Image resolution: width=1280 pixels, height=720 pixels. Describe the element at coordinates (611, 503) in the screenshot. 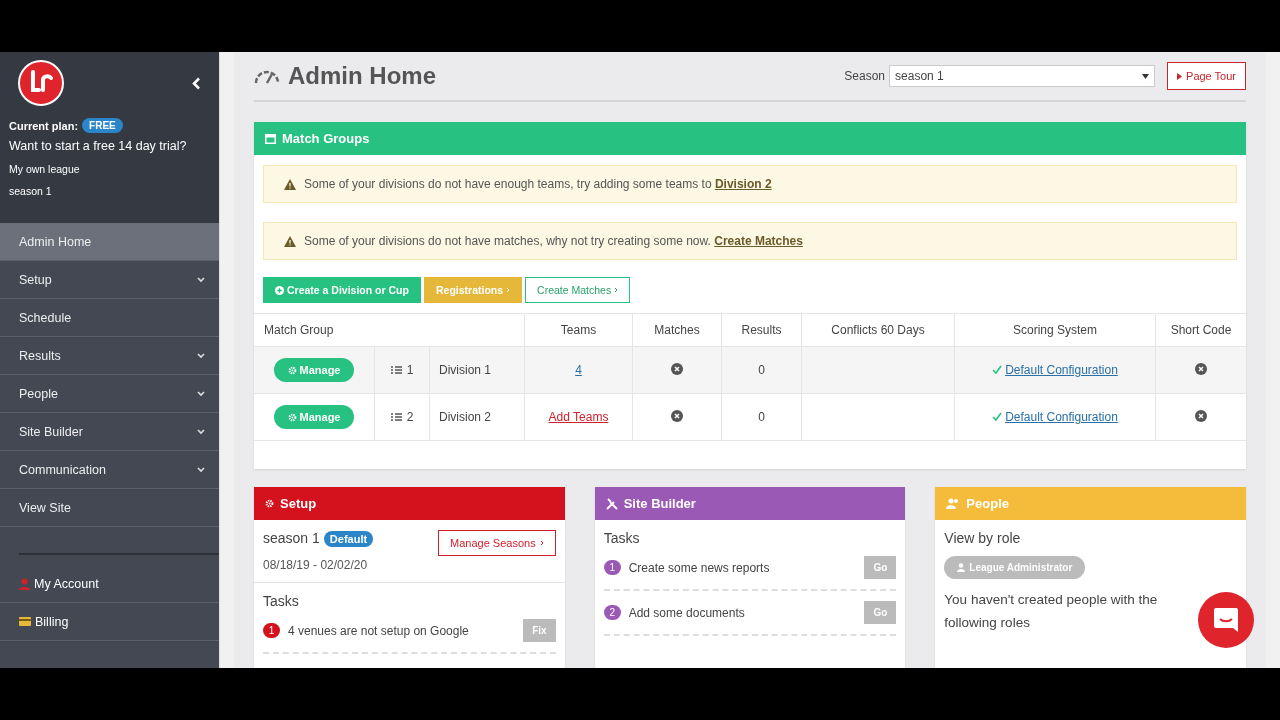

I see `tools-icon` at that location.